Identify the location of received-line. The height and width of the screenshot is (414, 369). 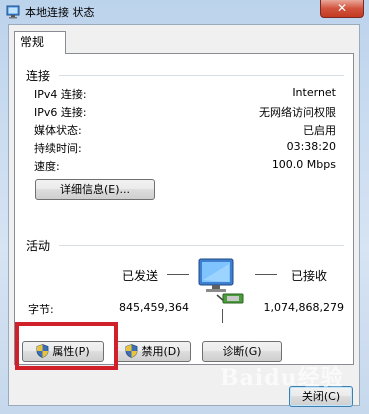
(266, 274).